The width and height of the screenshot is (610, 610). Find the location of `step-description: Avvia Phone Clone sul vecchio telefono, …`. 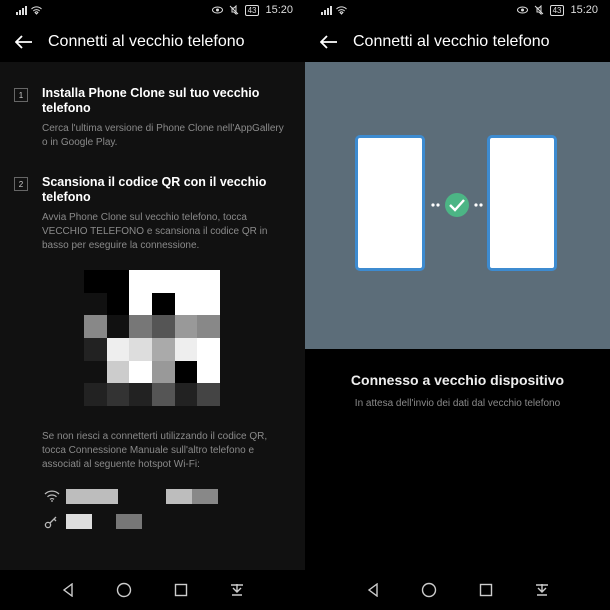

step-description: Avvia Phone Clone sul vecchio telefono, … is located at coordinates (155, 231).